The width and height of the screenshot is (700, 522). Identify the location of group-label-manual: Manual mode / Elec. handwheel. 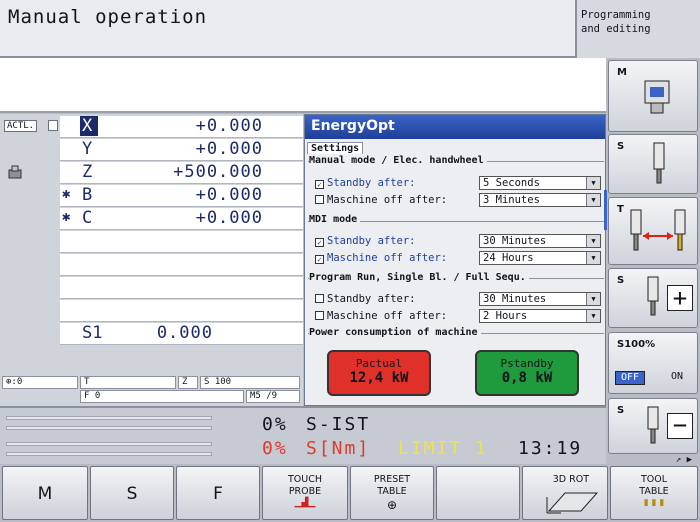
(398, 160).